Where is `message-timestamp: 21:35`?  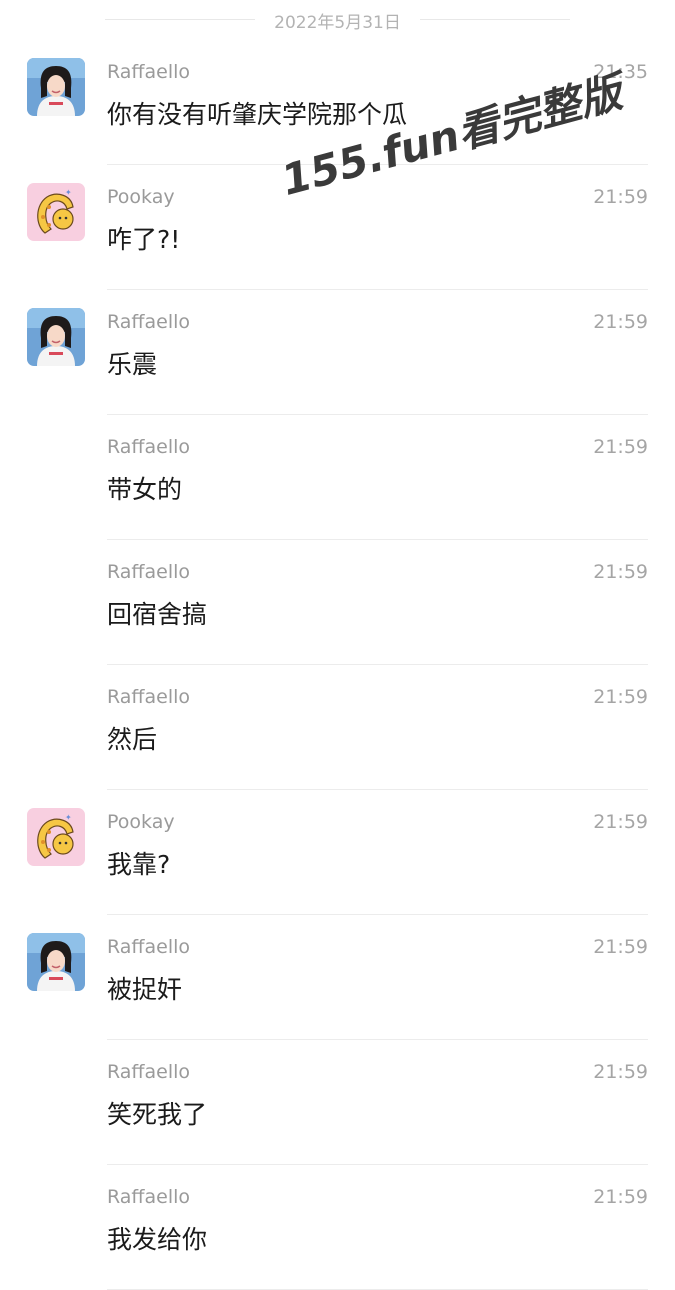 message-timestamp: 21:35 is located at coordinates (620, 72).